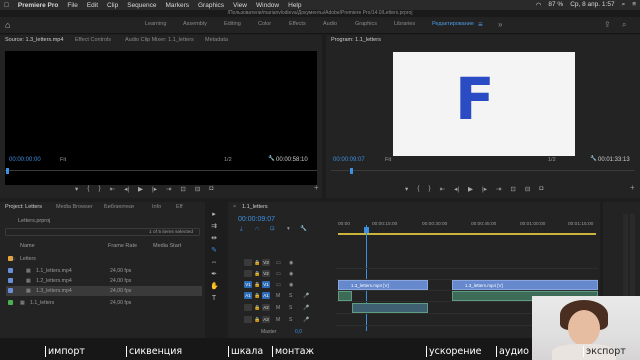  Describe the element at coordinates (624, 5) in the screenshot. I see `search-icon: ⌕` at that location.